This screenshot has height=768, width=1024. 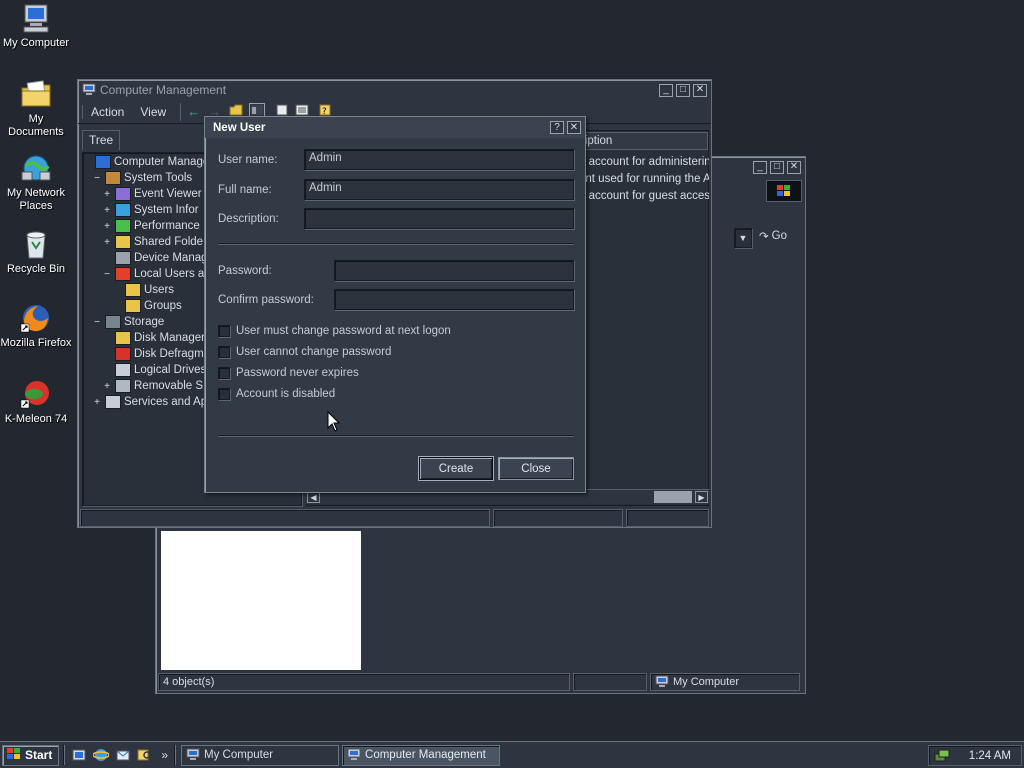 I want to click on task-computer-management: Computer Management, so click(x=421, y=755).